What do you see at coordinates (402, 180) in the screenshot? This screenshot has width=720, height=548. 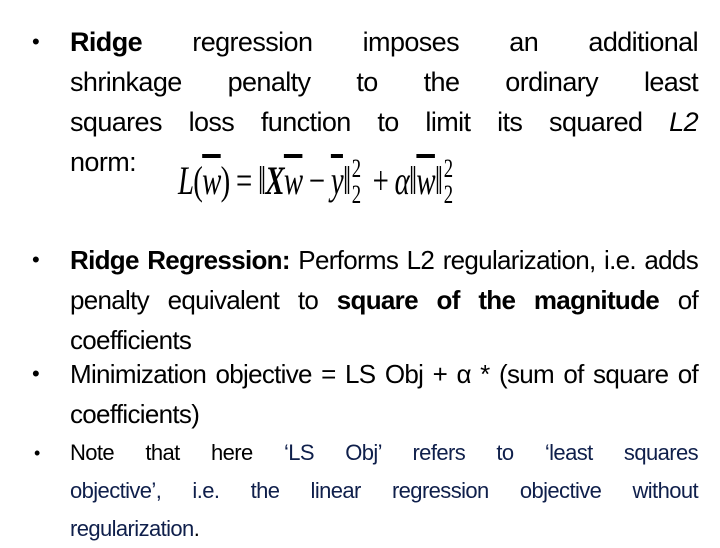 I see `formula-alpha: α` at bounding box center [402, 180].